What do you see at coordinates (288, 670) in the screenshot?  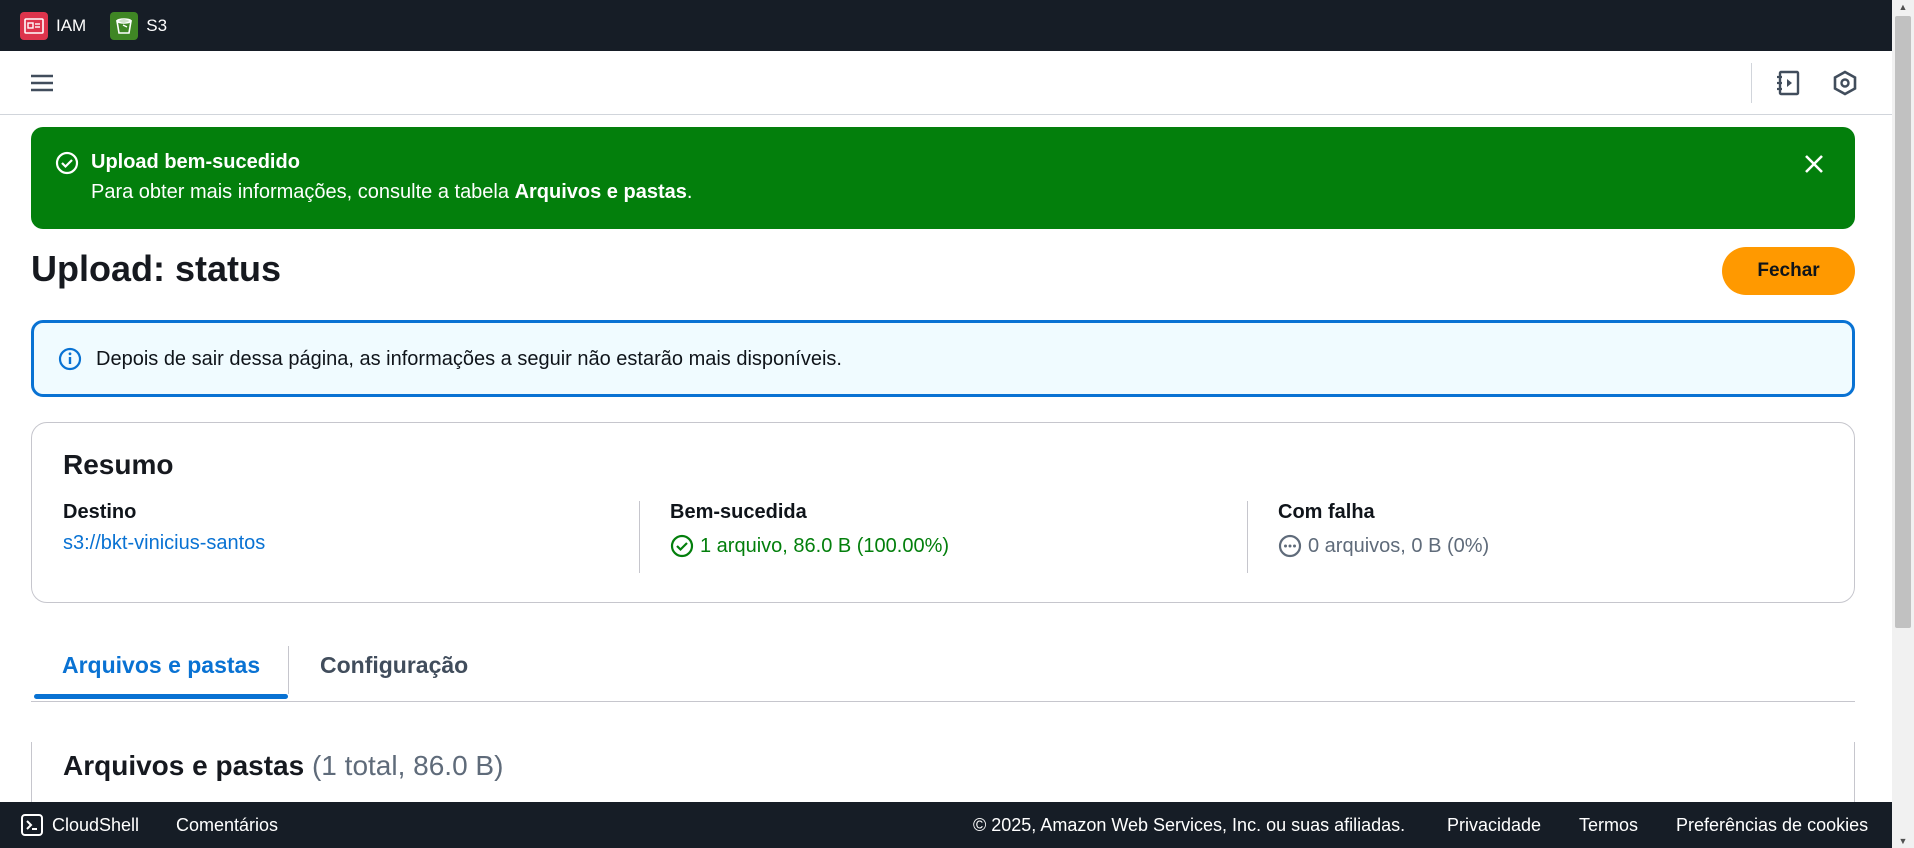 I see `tab-divider` at bounding box center [288, 670].